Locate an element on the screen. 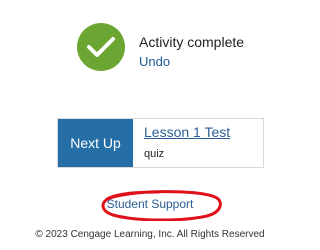 The height and width of the screenshot is (250, 320). student-support-link: Student Support is located at coordinates (150, 204).